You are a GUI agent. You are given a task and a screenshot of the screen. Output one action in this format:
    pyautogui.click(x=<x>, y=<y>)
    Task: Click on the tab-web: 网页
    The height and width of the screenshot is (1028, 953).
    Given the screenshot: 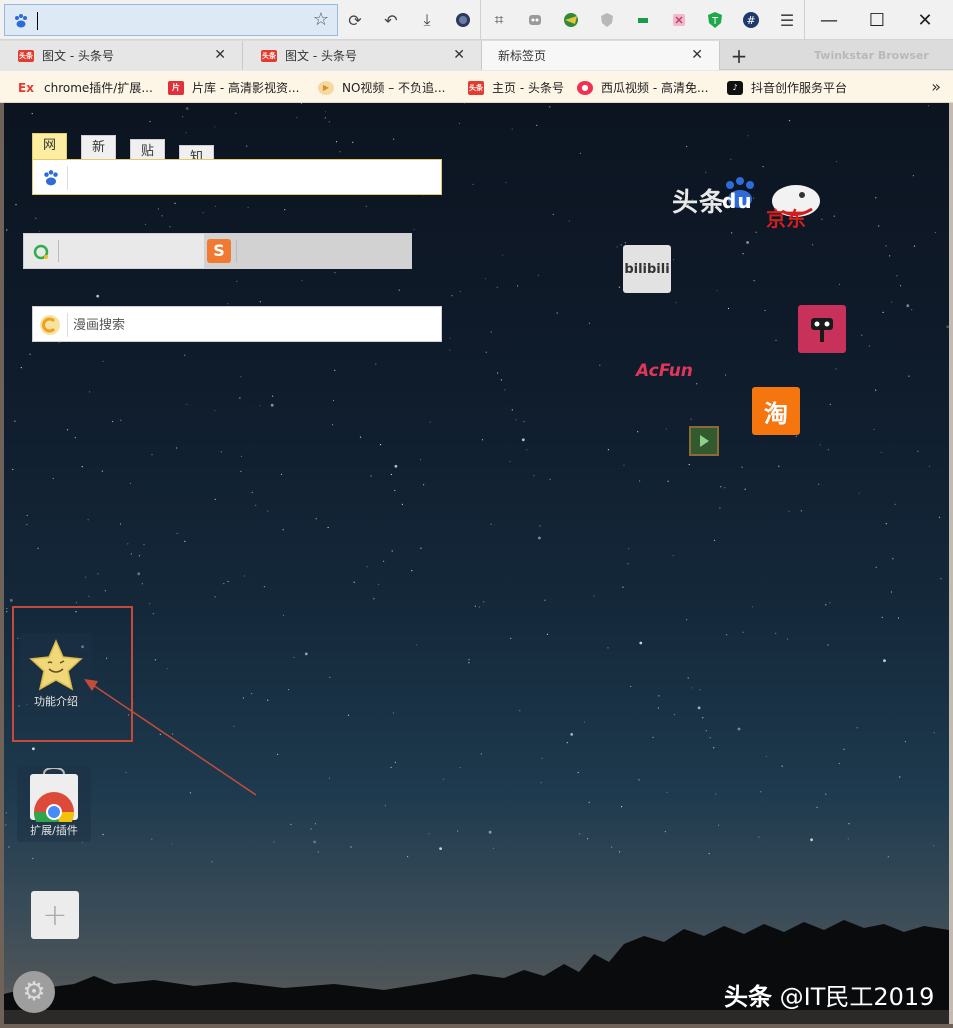 What is the action you would take?
    pyautogui.click(x=50, y=155)
    